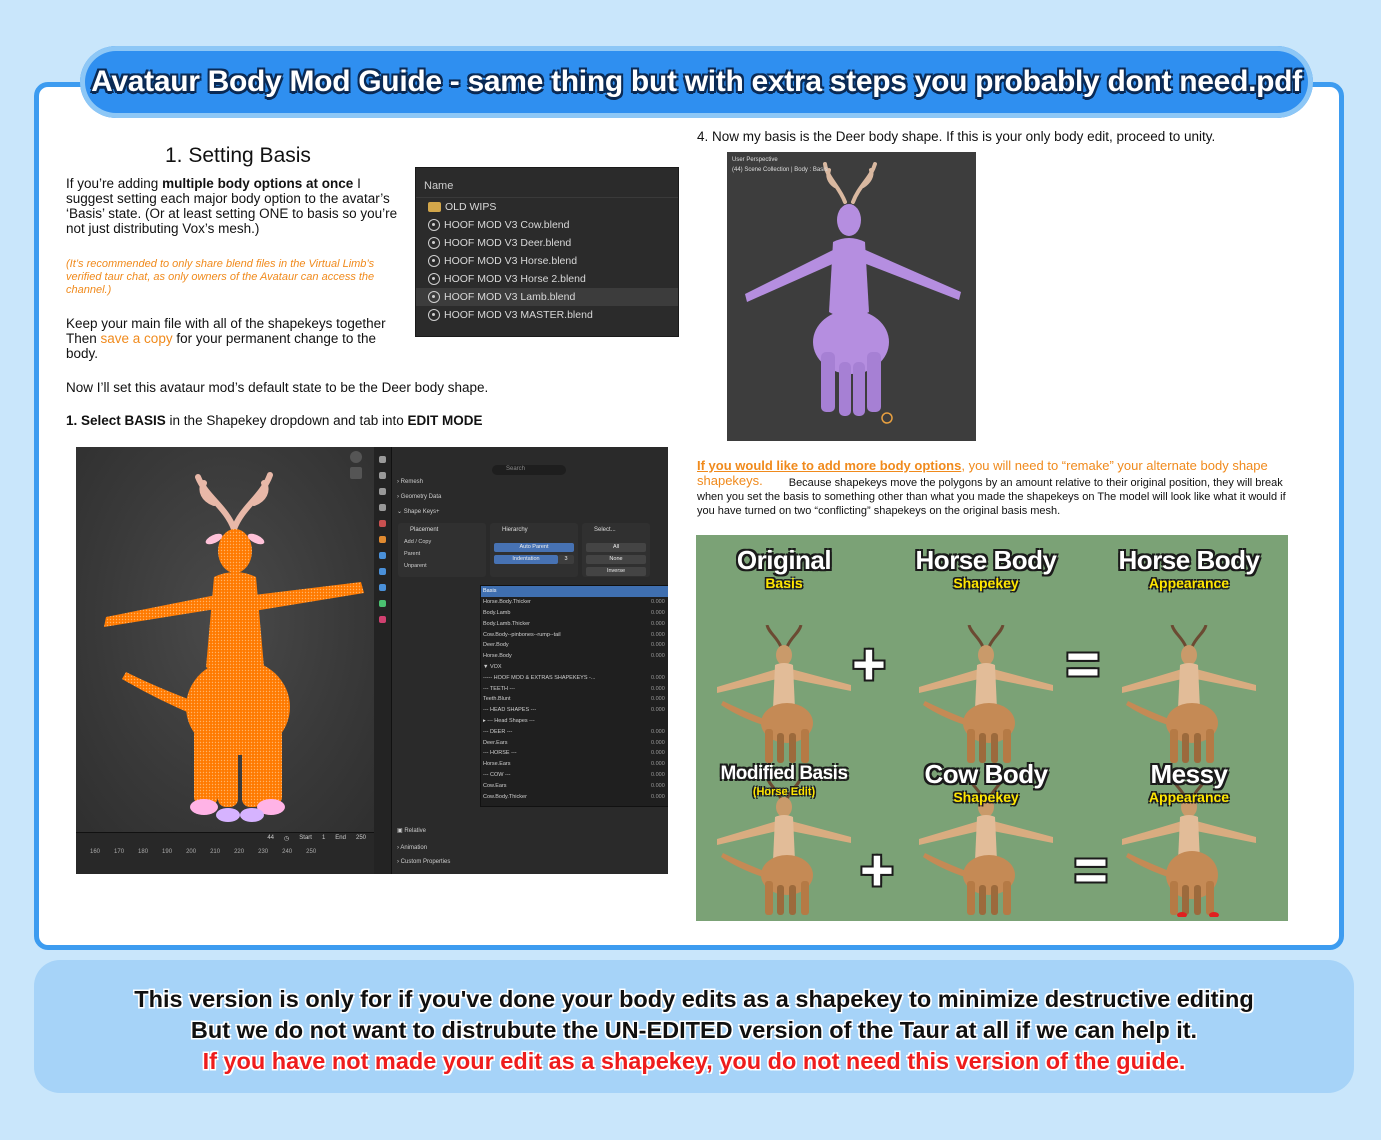 Image resolution: width=1381 pixels, height=1140 pixels. Describe the element at coordinates (574, 731) in the screenshot. I see `shape-key-row: --- DEER --- 0.000` at that location.